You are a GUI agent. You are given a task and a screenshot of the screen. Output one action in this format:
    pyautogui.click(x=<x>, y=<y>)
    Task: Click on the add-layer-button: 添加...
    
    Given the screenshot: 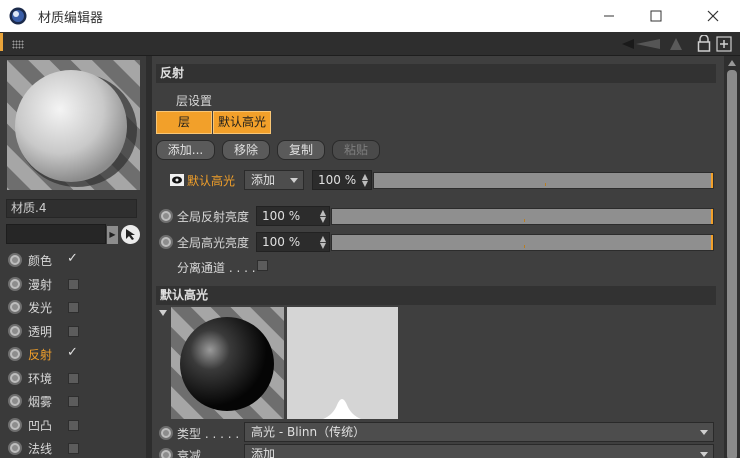 What is the action you would take?
    pyautogui.click(x=185, y=150)
    